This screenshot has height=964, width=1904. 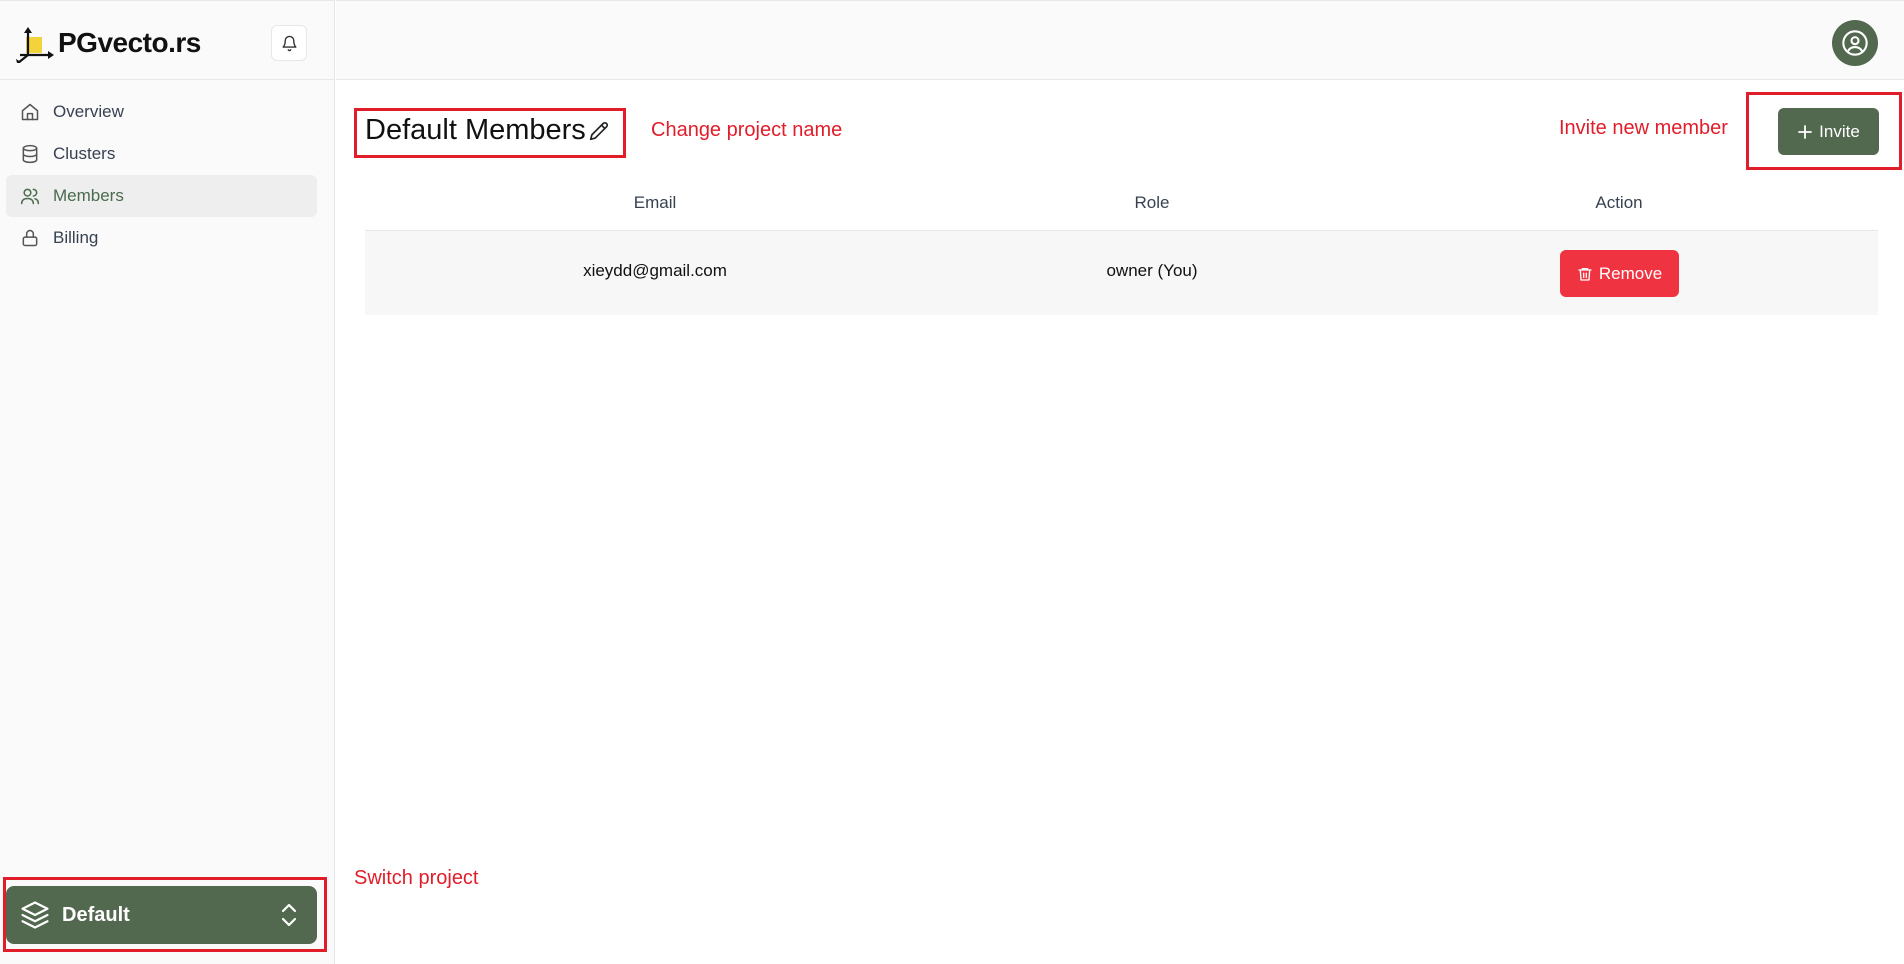 I want to click on sidebar-item-overview: Overview, so click(x=161, y=112).